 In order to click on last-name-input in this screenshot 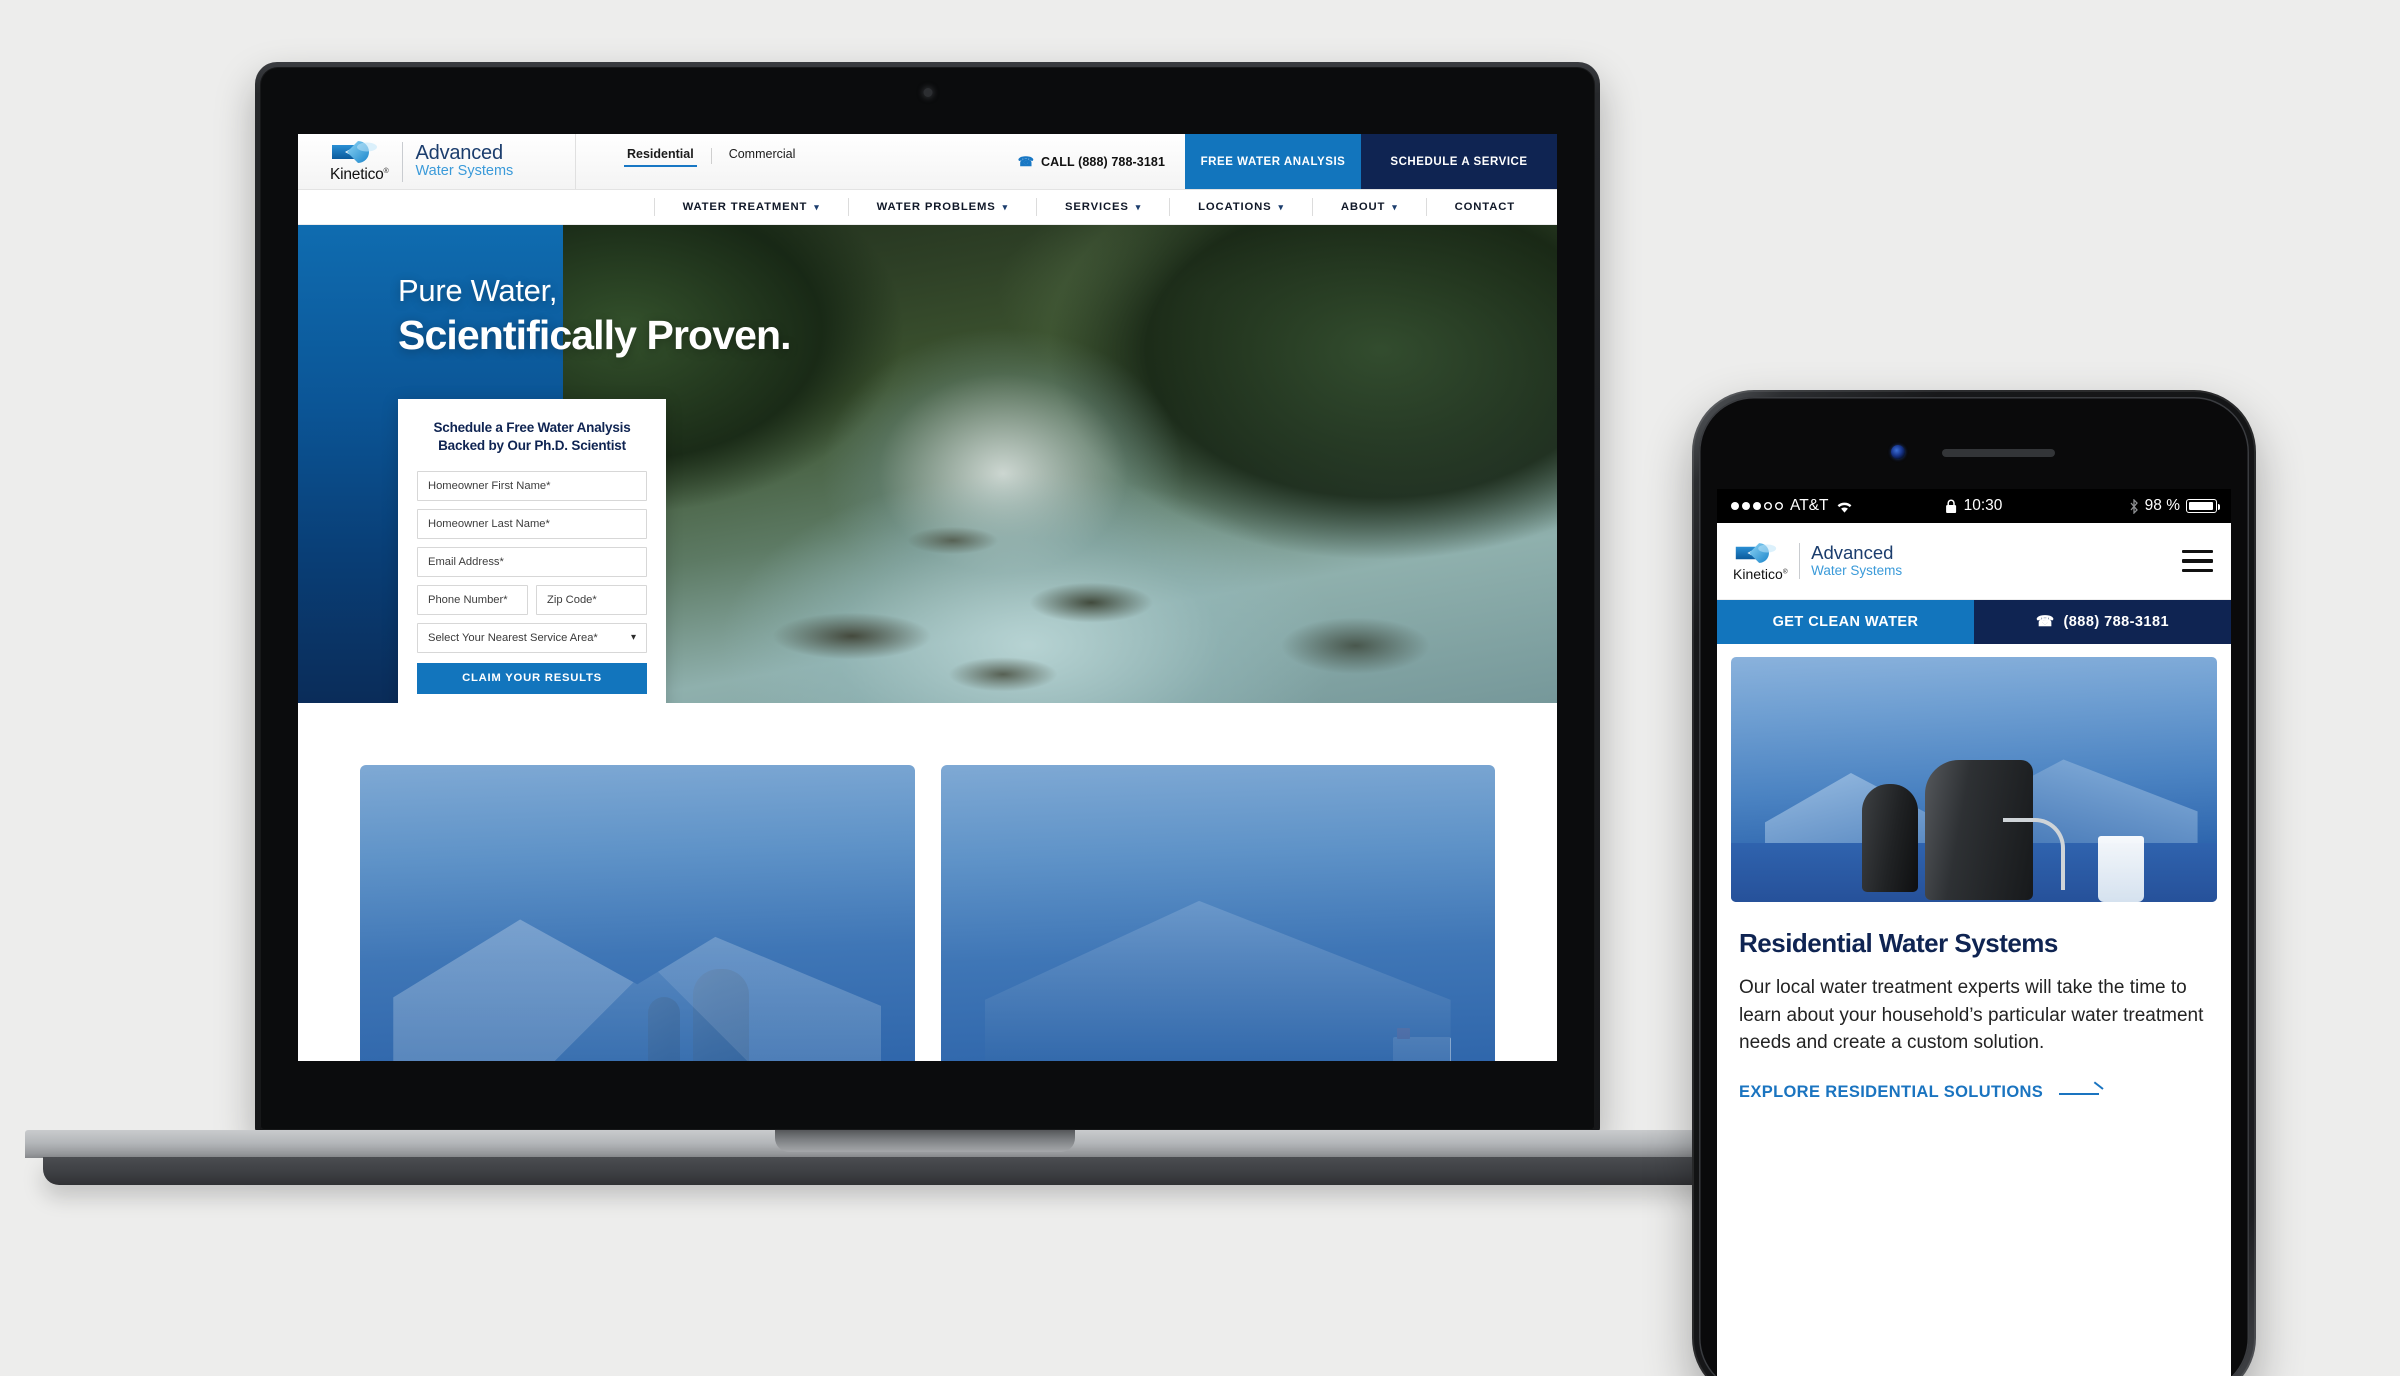, I will do `click(532, 523)`.